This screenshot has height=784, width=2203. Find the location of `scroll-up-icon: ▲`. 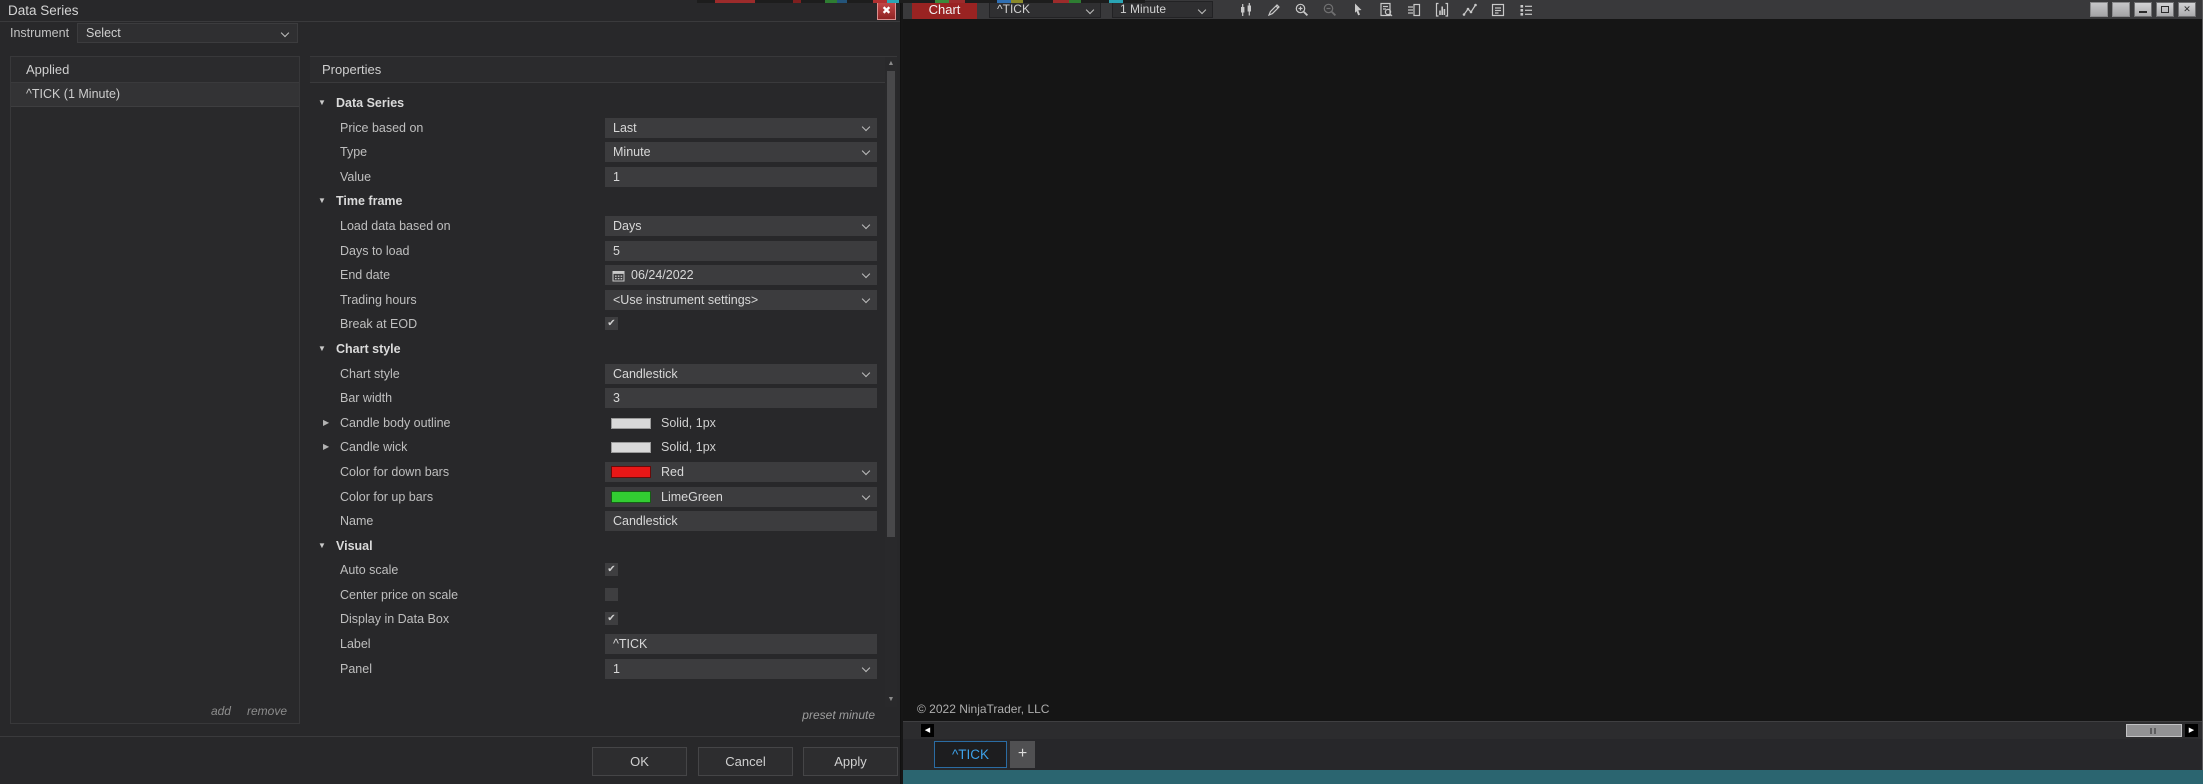

scroll-up-icon: ▲ is located at coordinates (891, 64).